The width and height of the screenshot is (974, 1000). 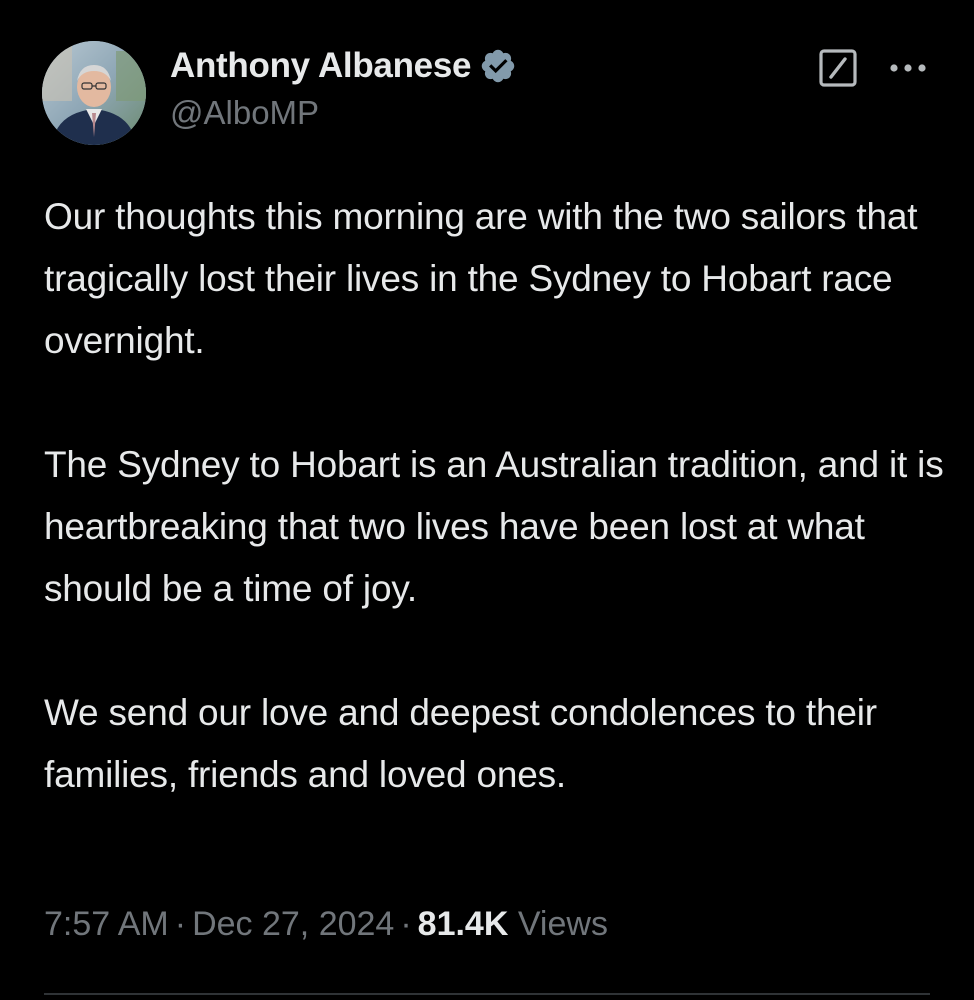 I want to click on views-label: Views, so click(x=563, y=924).